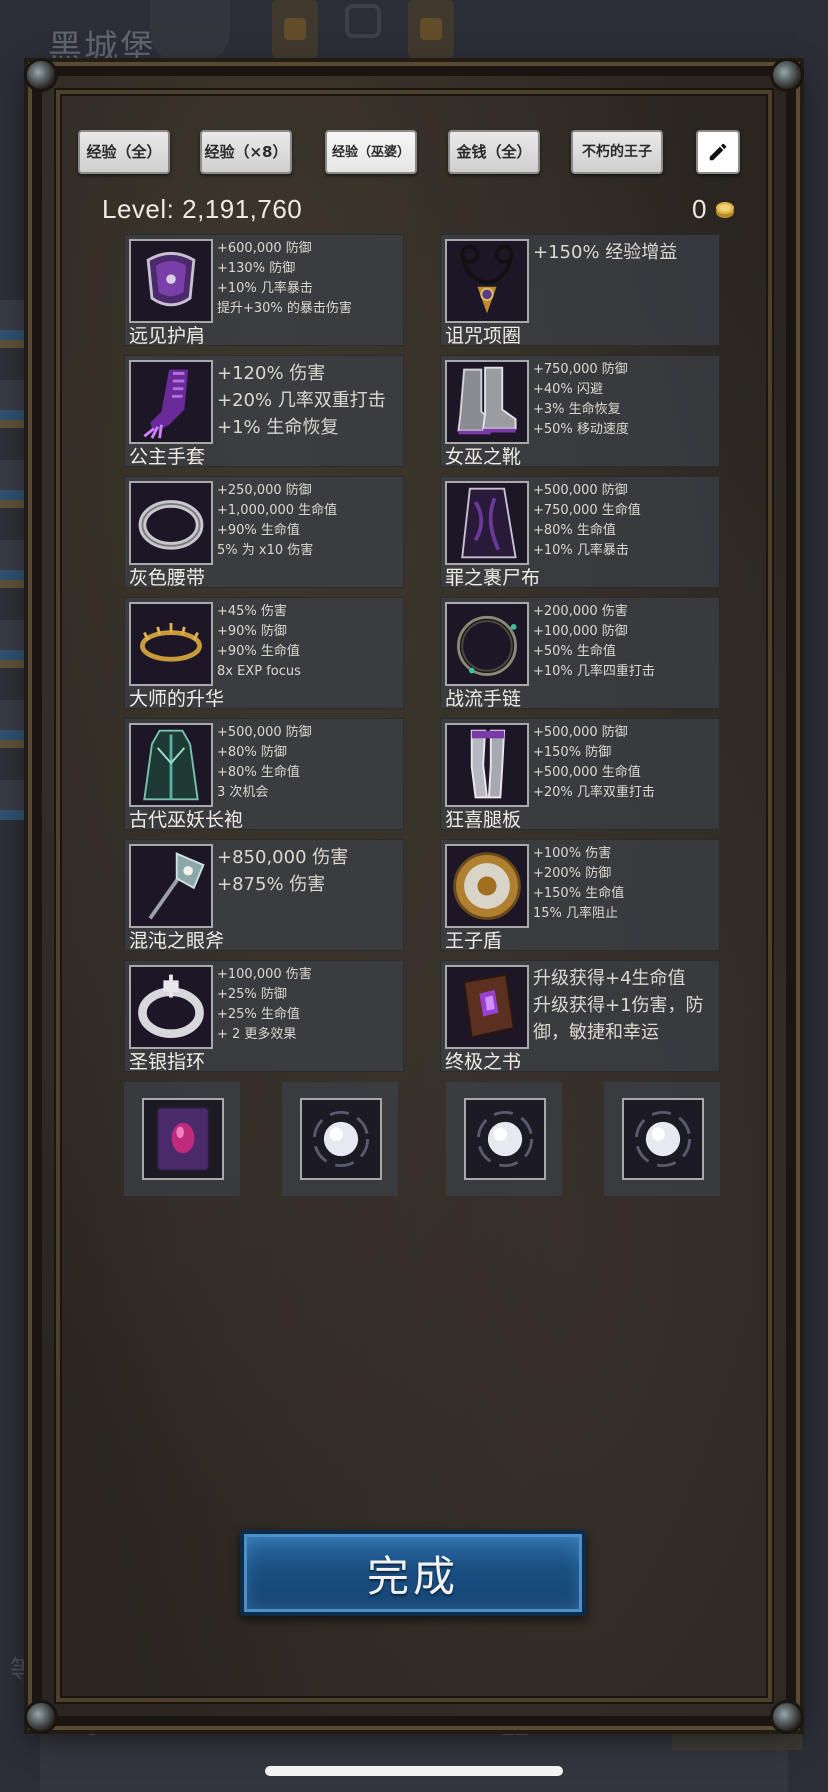  What do you see at coordinates (580, 611) in the screenshot?
I see `item-stat: +200,000 伤害` at bounding box center [580, 611].